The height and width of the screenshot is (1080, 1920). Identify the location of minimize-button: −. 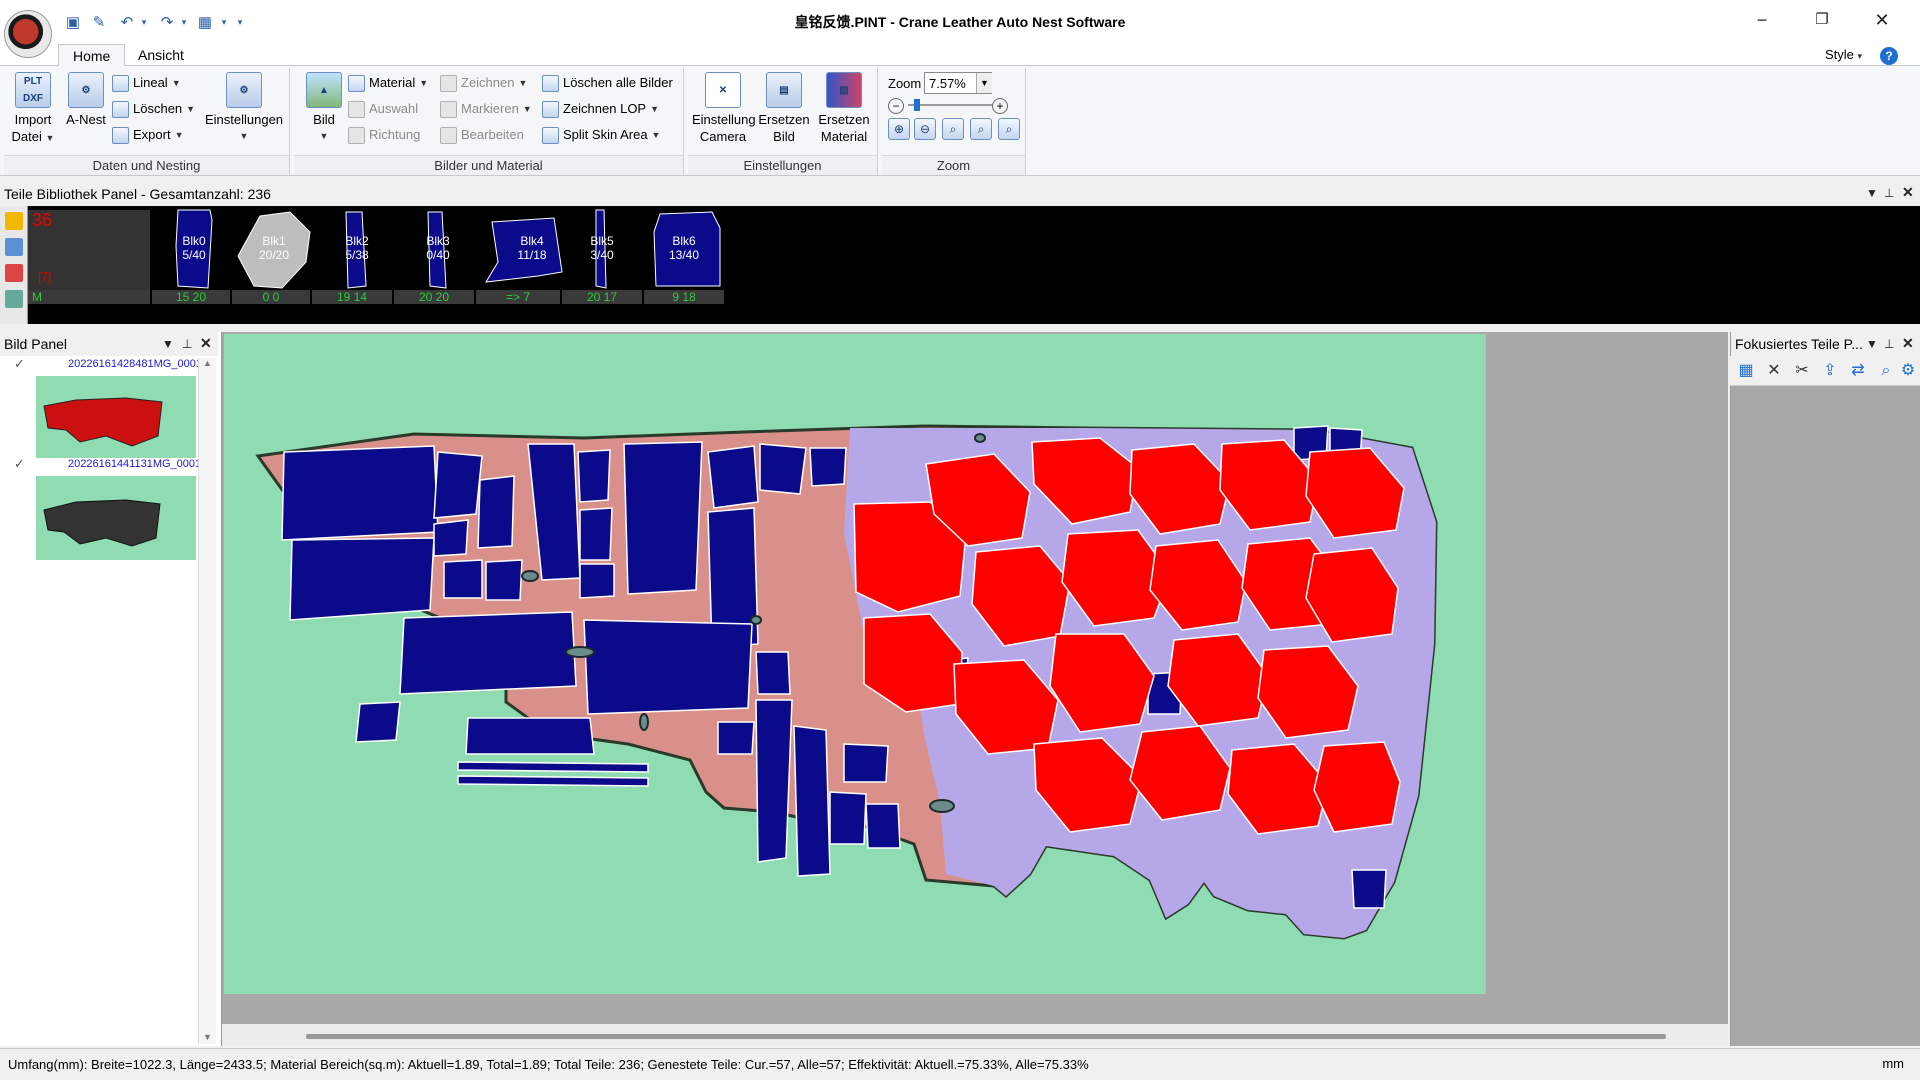
(1762, 20).